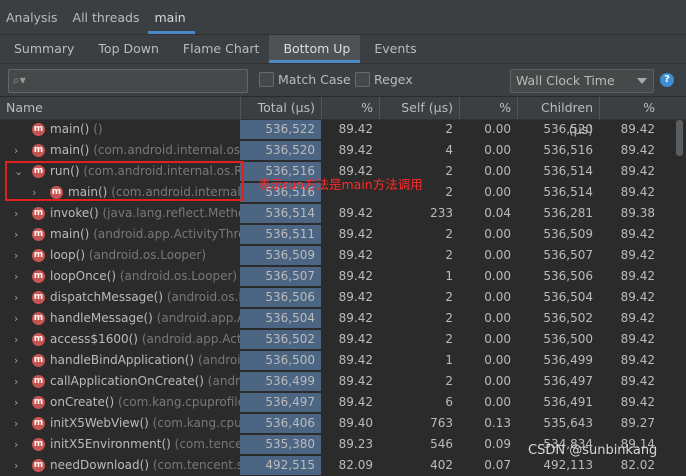  Describe the element at coordinates (171, 22) in the screenshot. I see `tab-main-thread: main` at that location.